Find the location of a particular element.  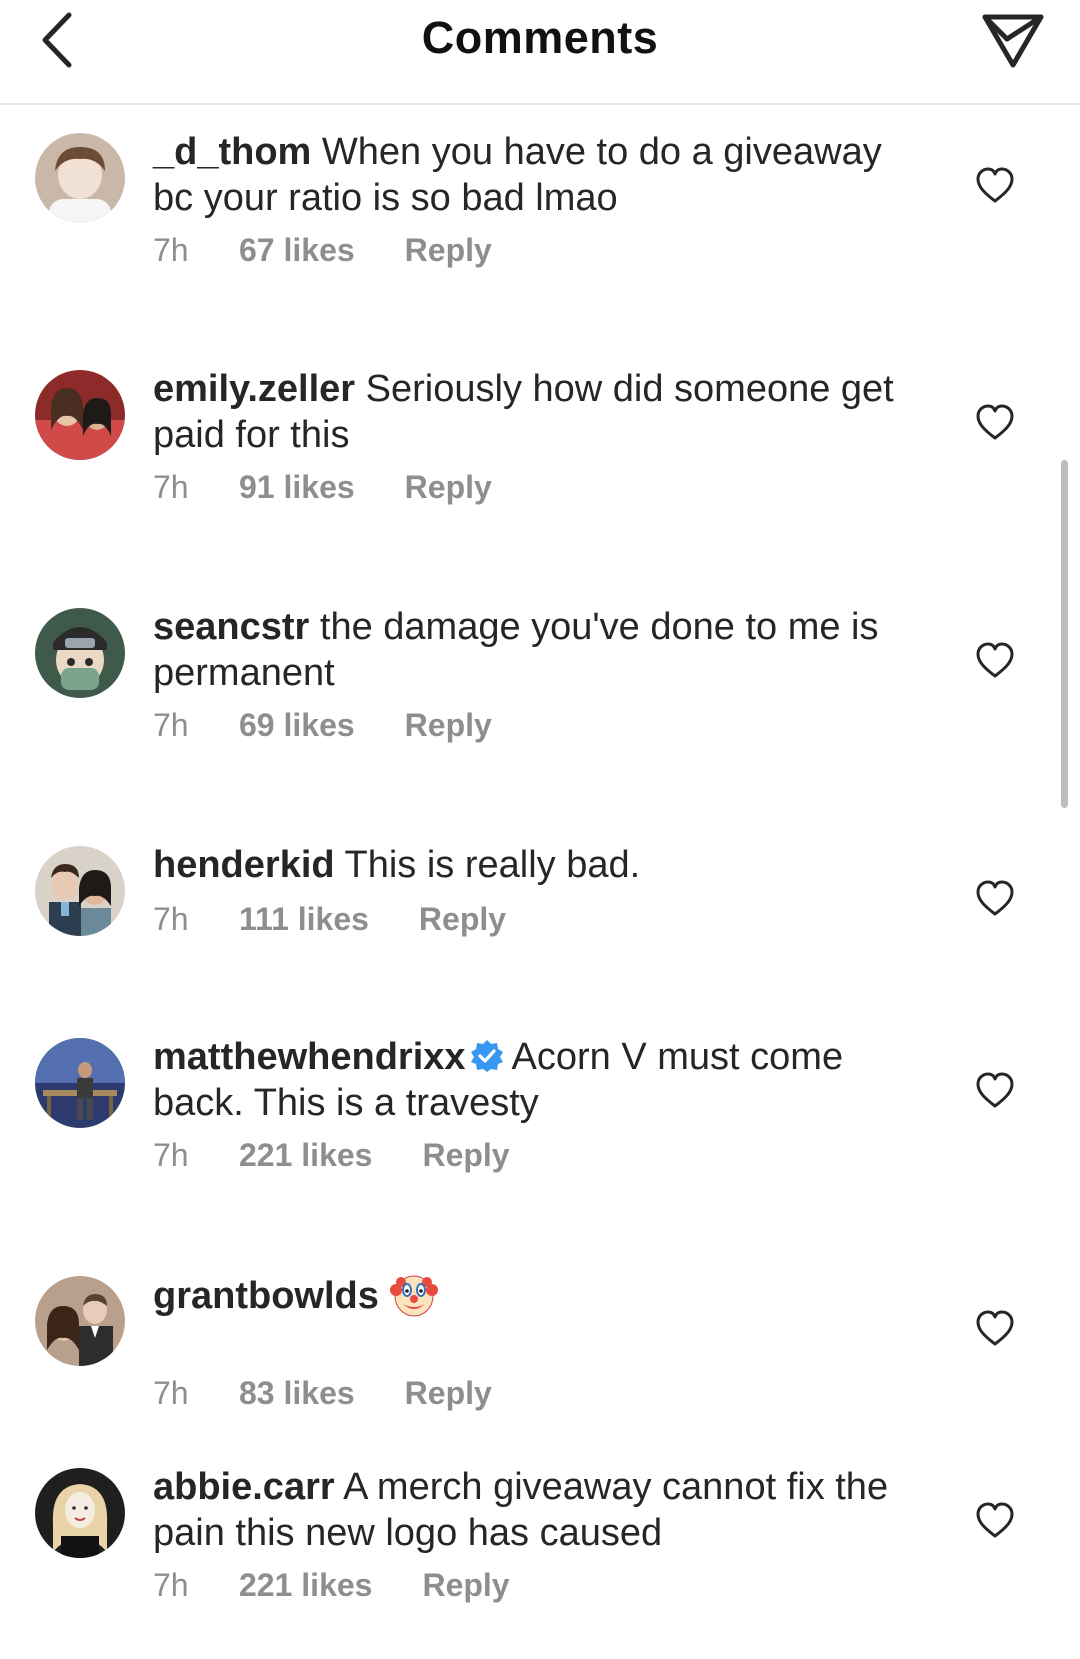

scrollbar is located at coordinates (1064, 634).